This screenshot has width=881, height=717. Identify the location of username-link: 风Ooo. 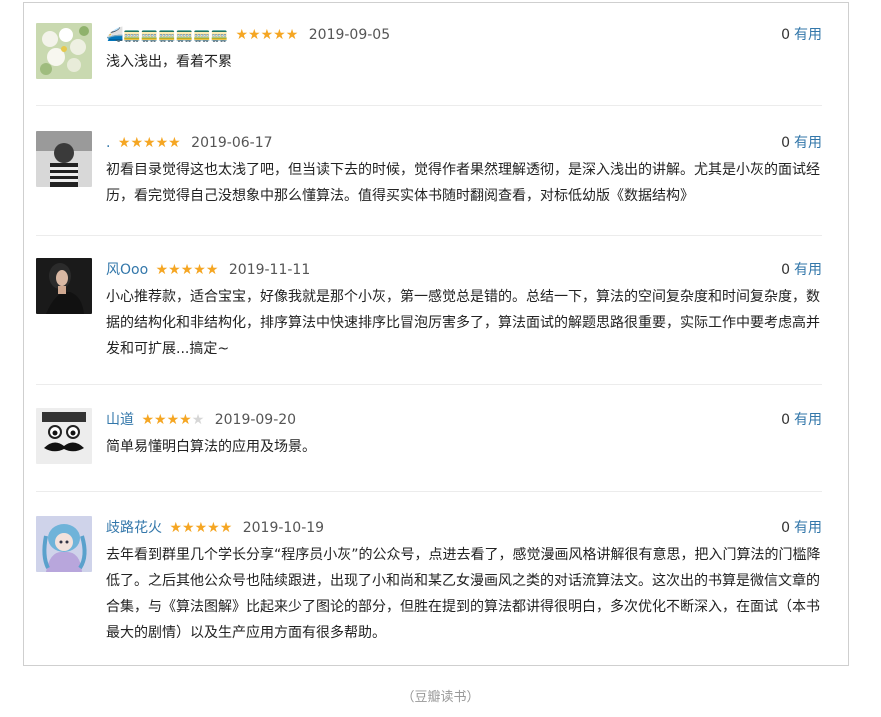
(127, 270).